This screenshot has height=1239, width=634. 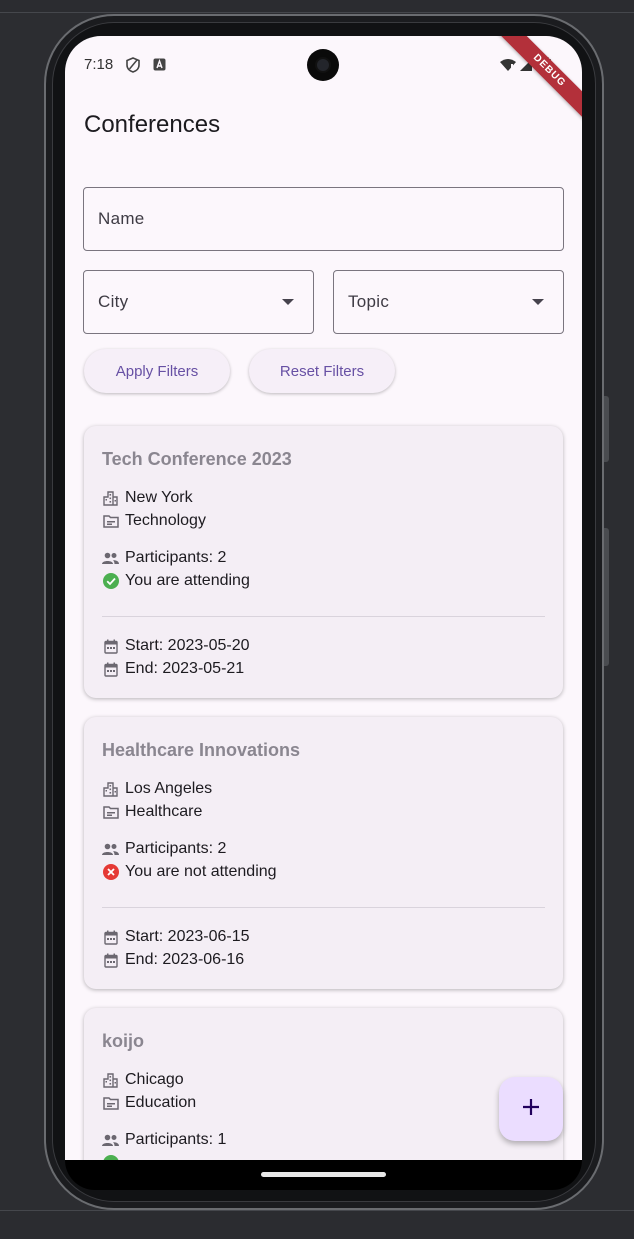 I want to click on conference-start-date: Start: 2023-06-15, so click(x=187, y=936).